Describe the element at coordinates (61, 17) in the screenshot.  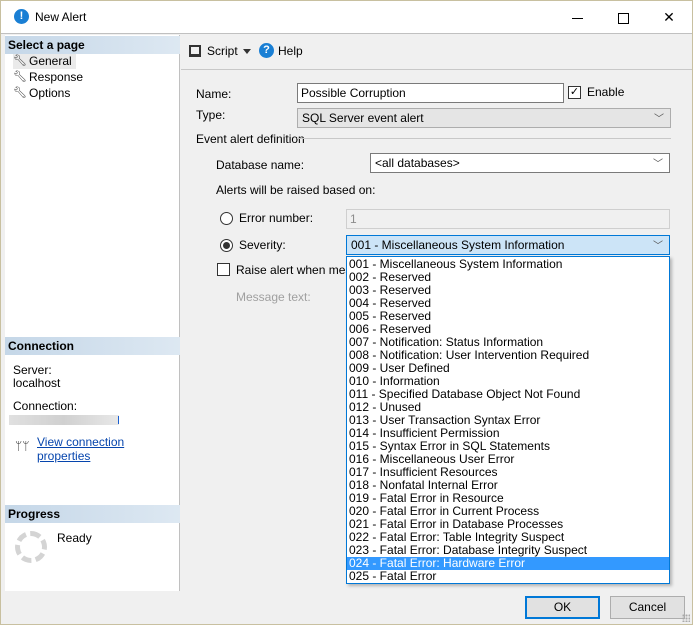
I see `window-title: New Alert` at that location.